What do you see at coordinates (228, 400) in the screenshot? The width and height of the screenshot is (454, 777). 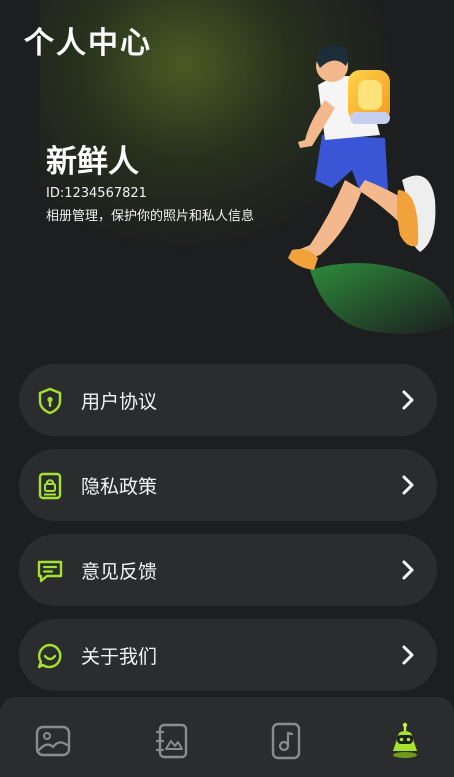 I see `menu-item-user-agreement: 用户协议` at bounding box center [228, 400].